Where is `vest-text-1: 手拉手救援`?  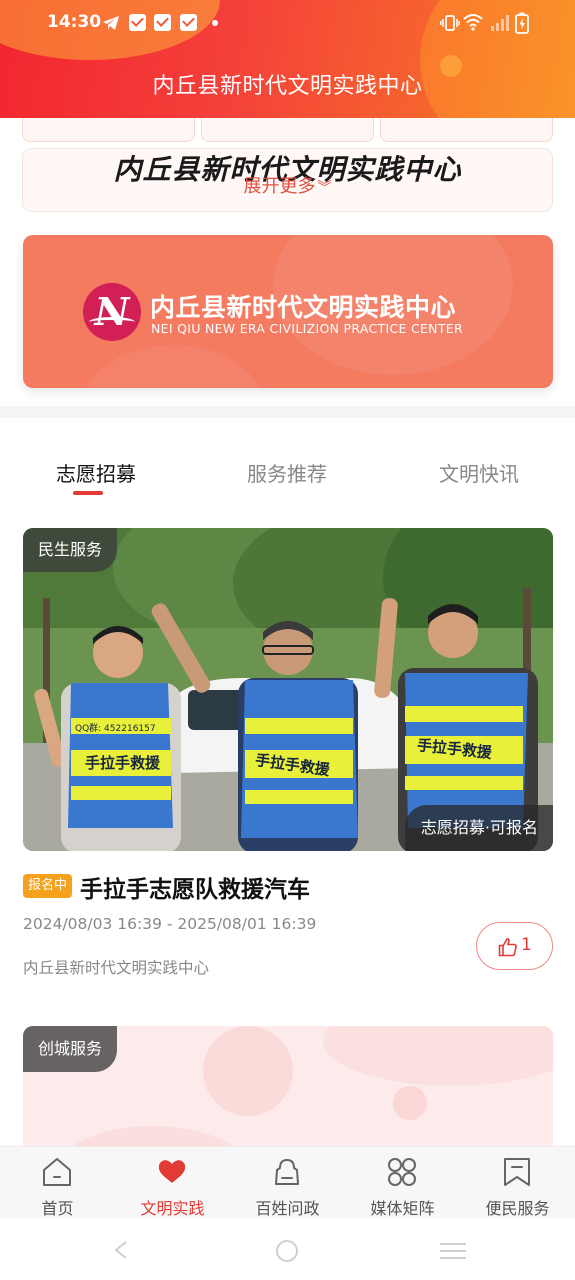 vest-text-1: 手拉手救援 is located at coordinates (123, 763).